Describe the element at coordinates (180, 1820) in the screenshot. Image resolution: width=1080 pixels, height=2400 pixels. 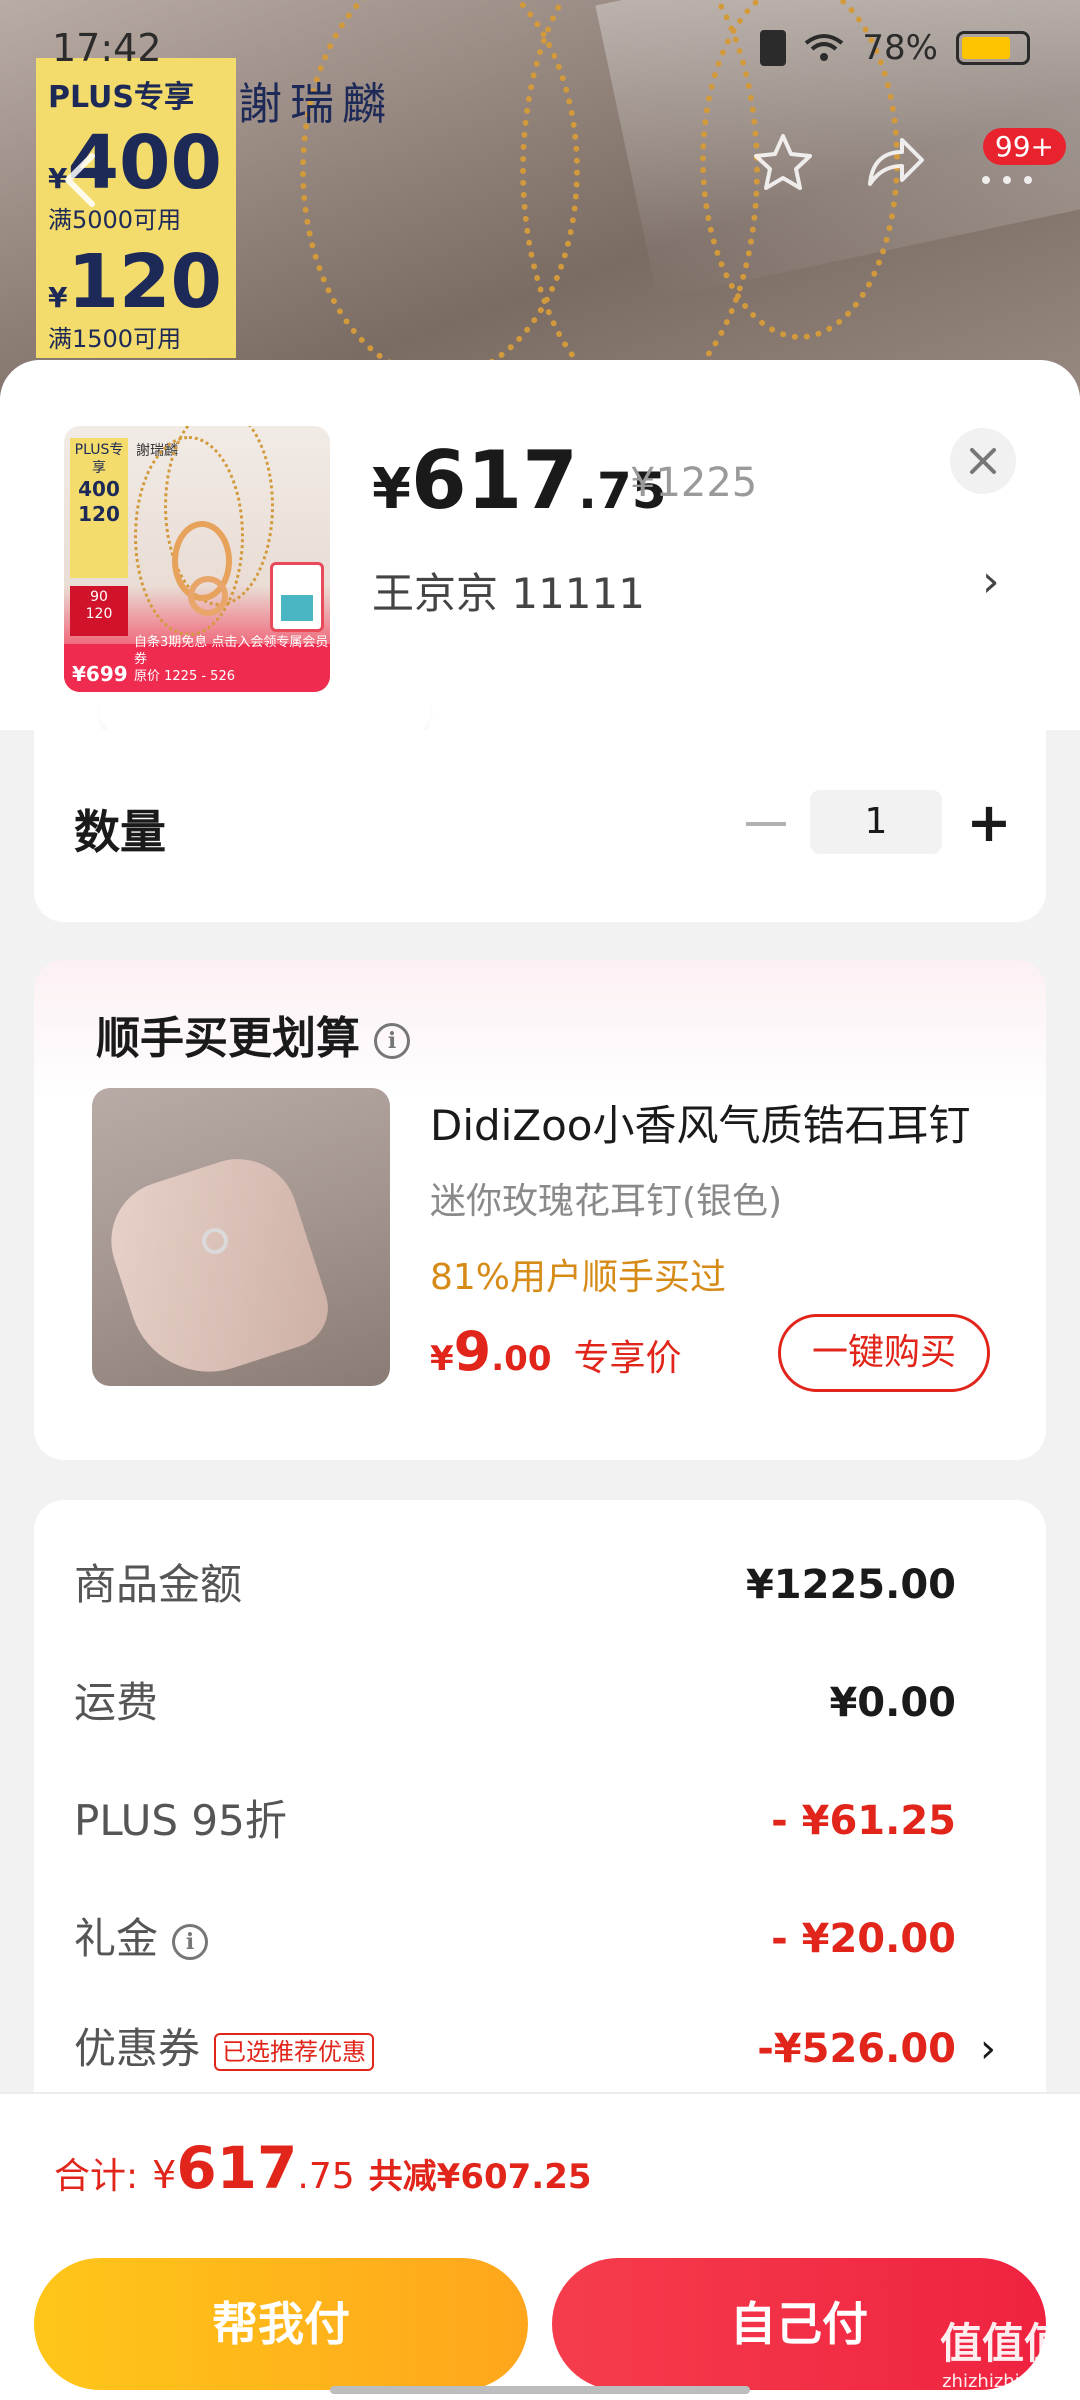
I see `fee-label: PLUS 95折` at that location.